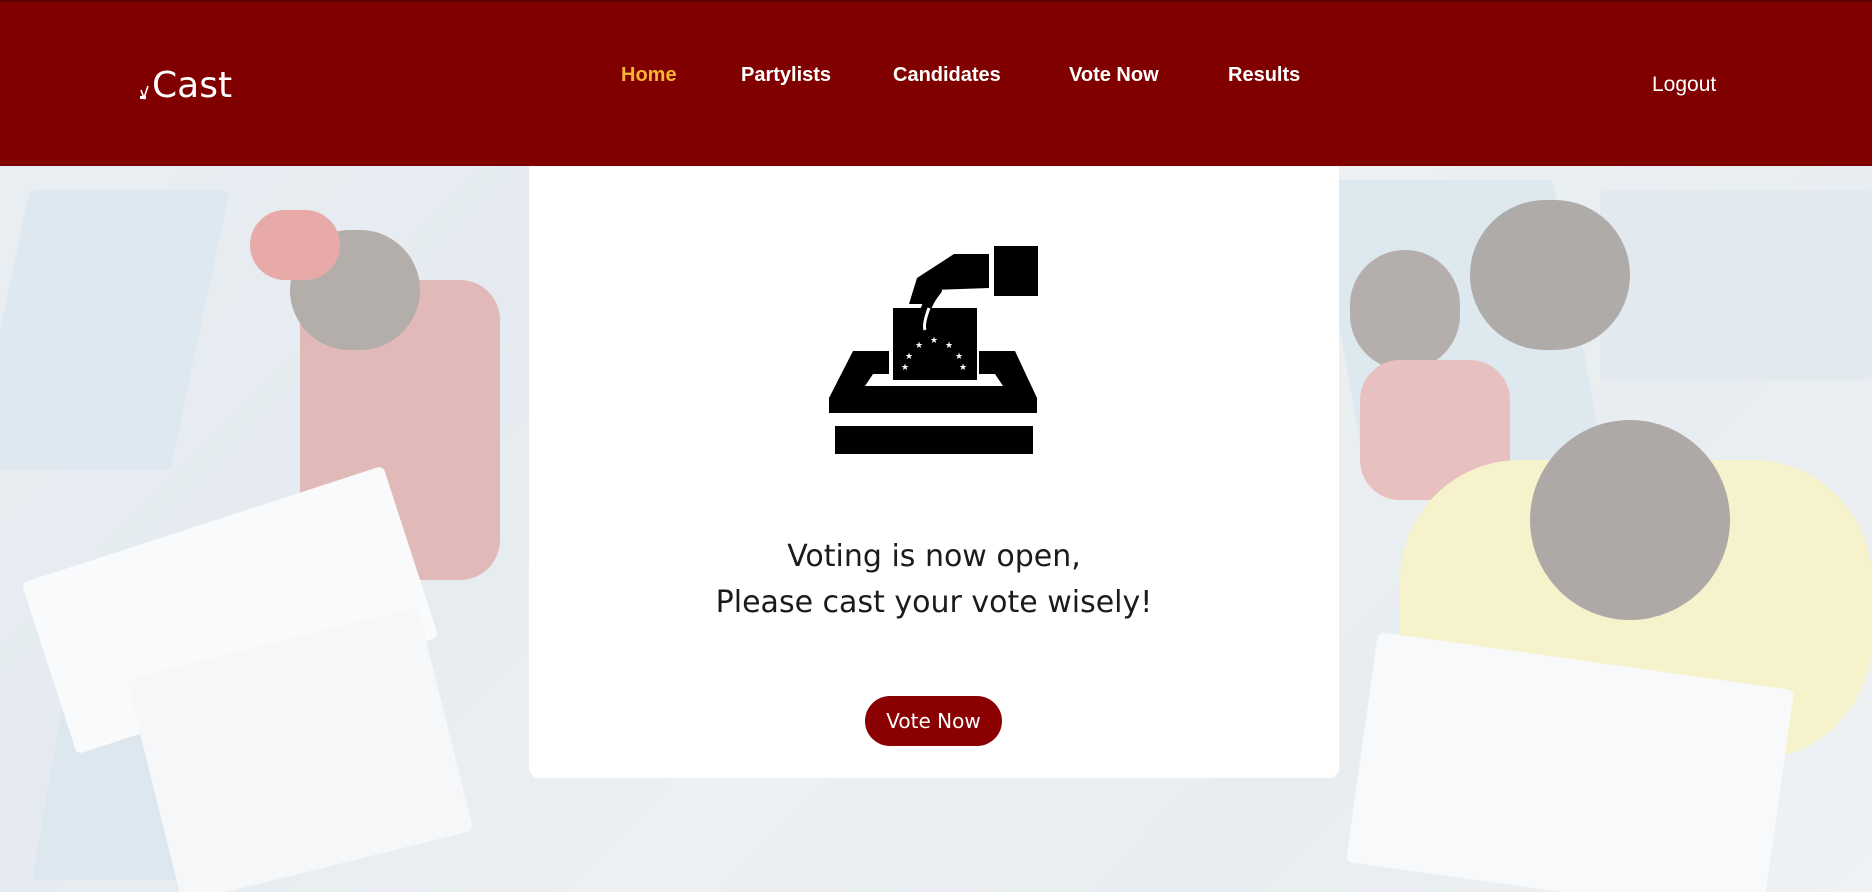 Image resolution: width=1872 pixels, height=892 pixels. I want to click on nav-vote-now: Vote Now, so click(1114, 75).